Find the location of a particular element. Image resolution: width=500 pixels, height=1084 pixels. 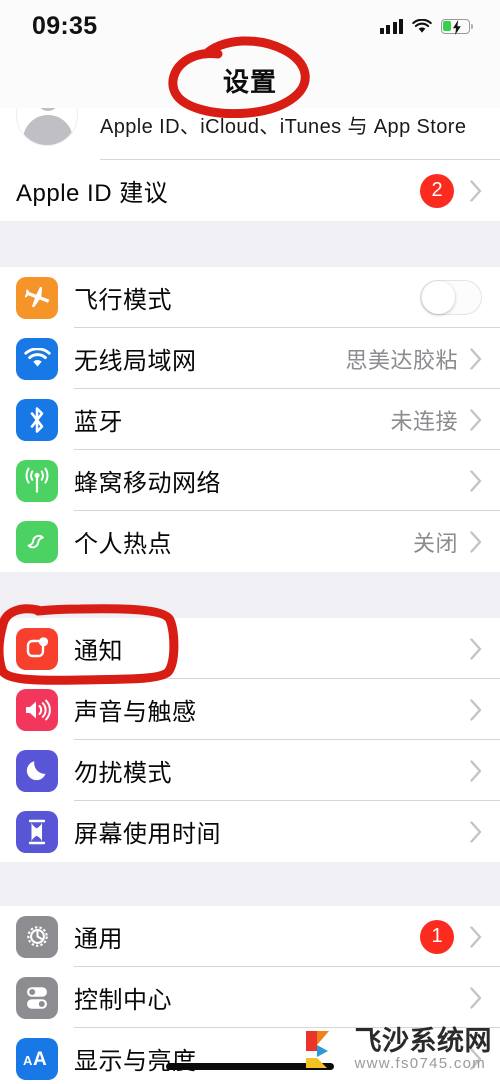

cellular-signal-icon is located at coordinates (391, 26).